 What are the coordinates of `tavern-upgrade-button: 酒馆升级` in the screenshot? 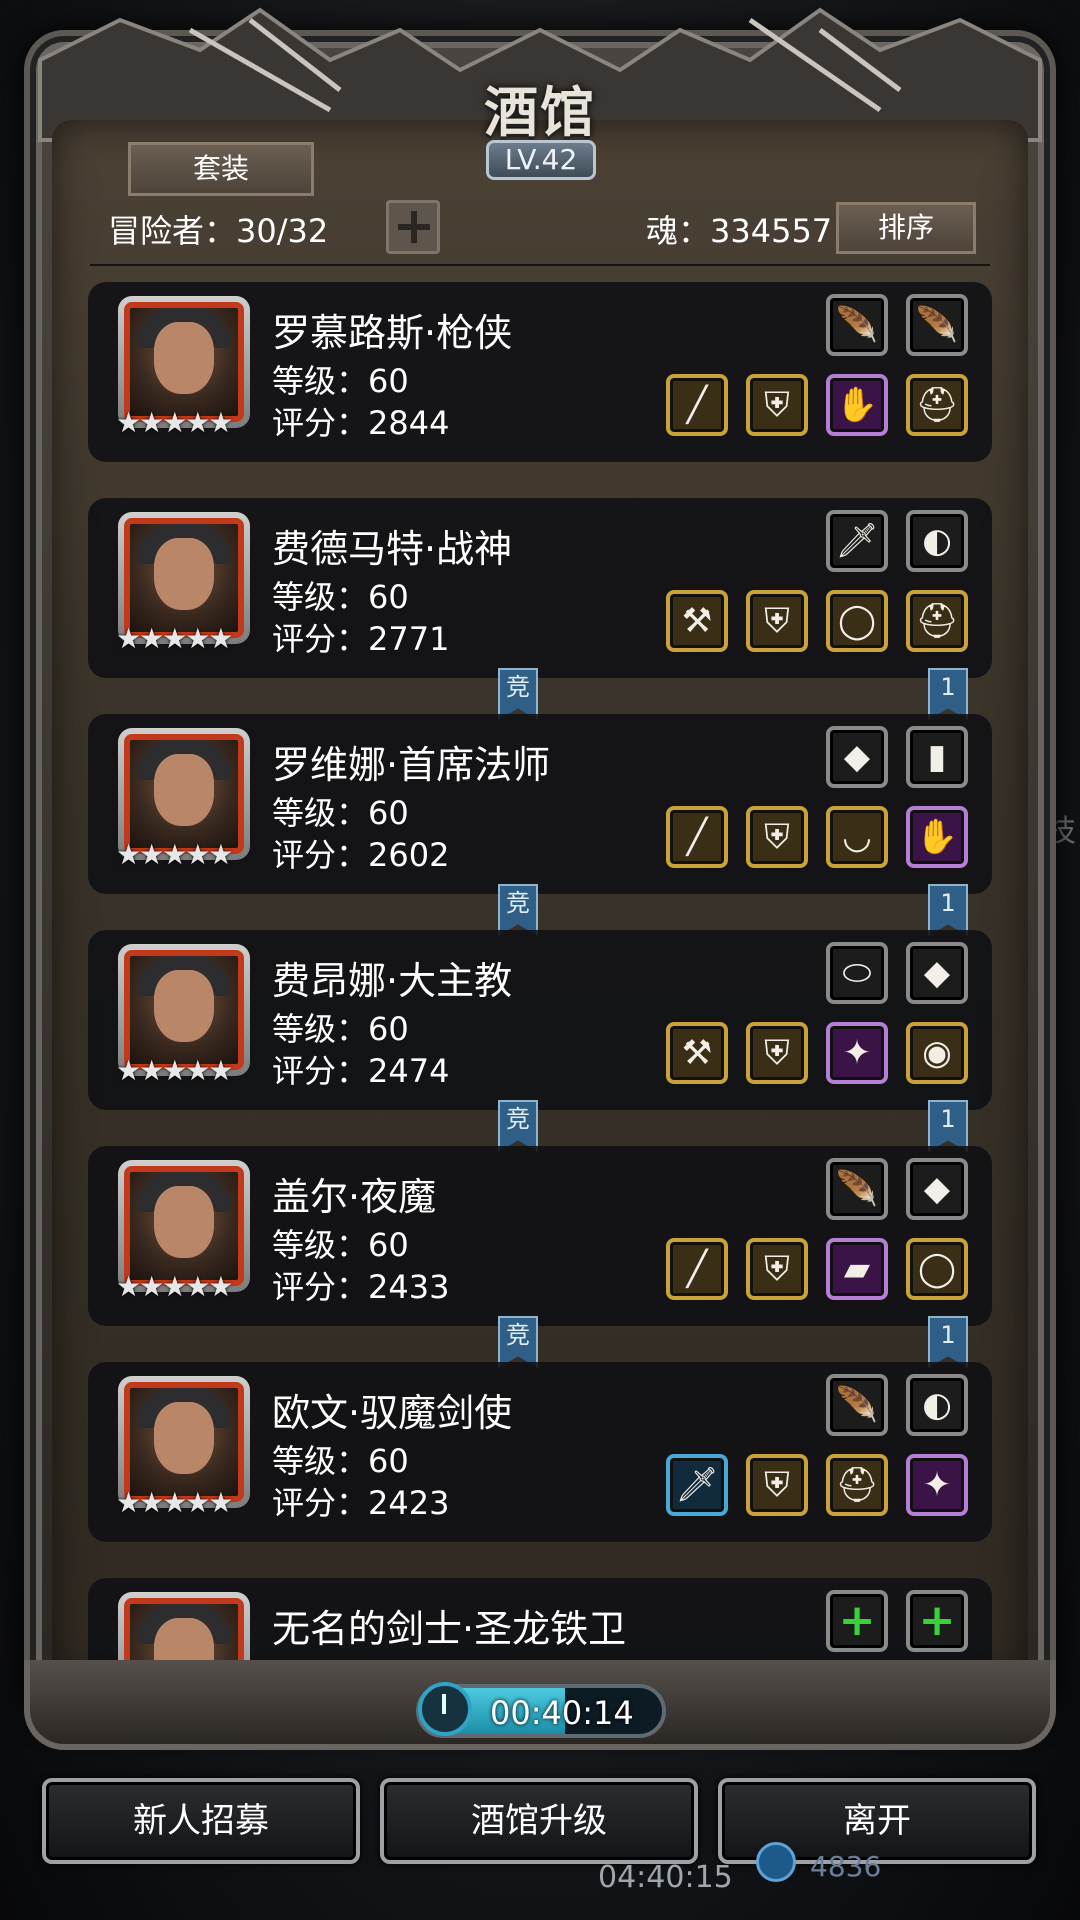 It's located at (539, 1821).